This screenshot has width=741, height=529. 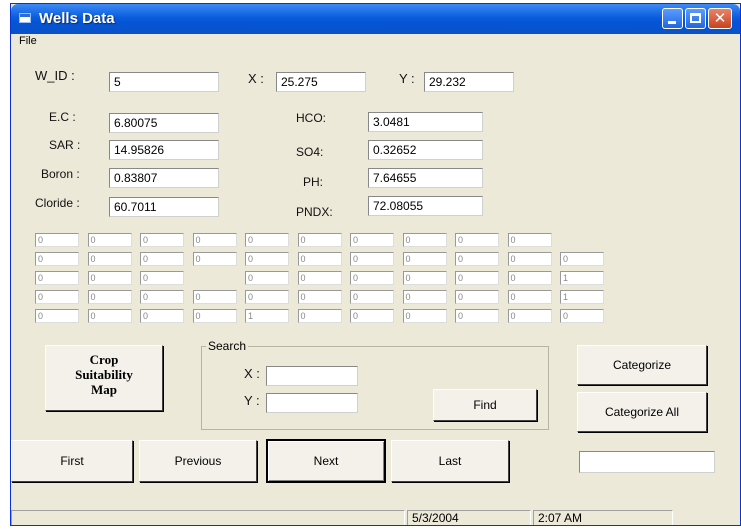 I want to click on search-x-label: X :, so click(x=252, y=373).